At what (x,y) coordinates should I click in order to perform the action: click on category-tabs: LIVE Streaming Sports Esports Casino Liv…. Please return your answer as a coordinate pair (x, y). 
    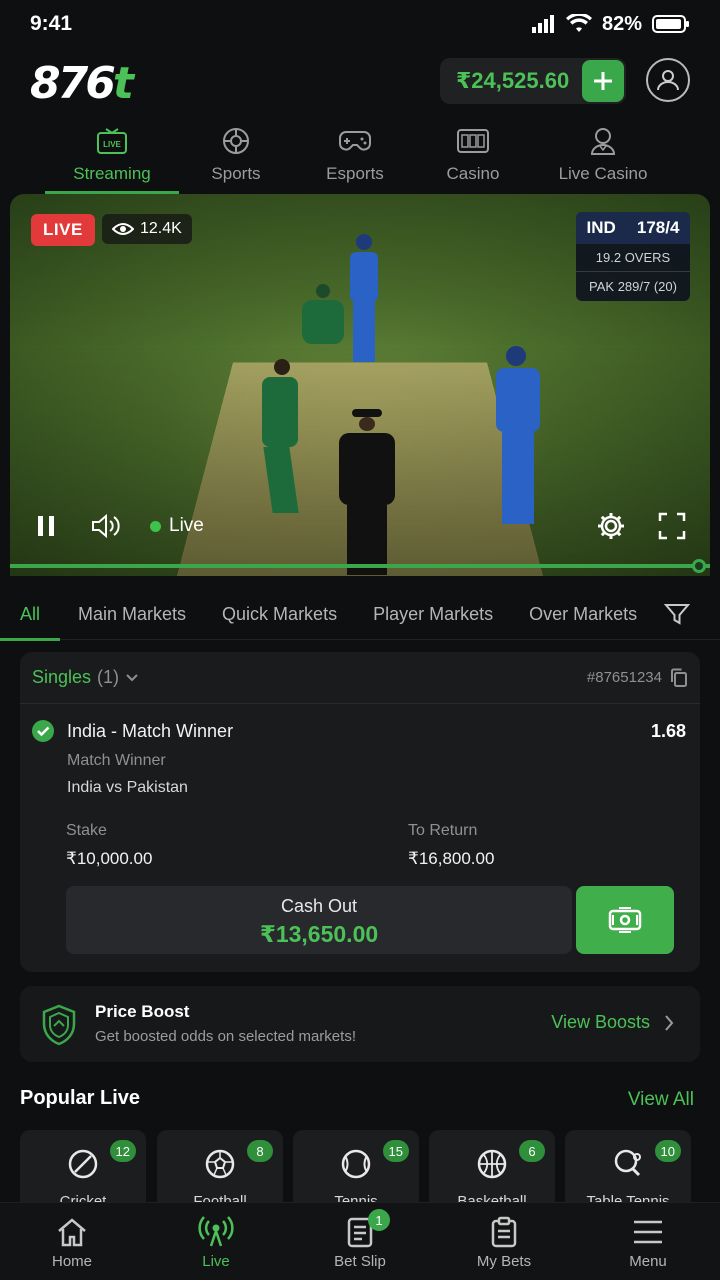
    Looking at the image, I should click on (360, 156).